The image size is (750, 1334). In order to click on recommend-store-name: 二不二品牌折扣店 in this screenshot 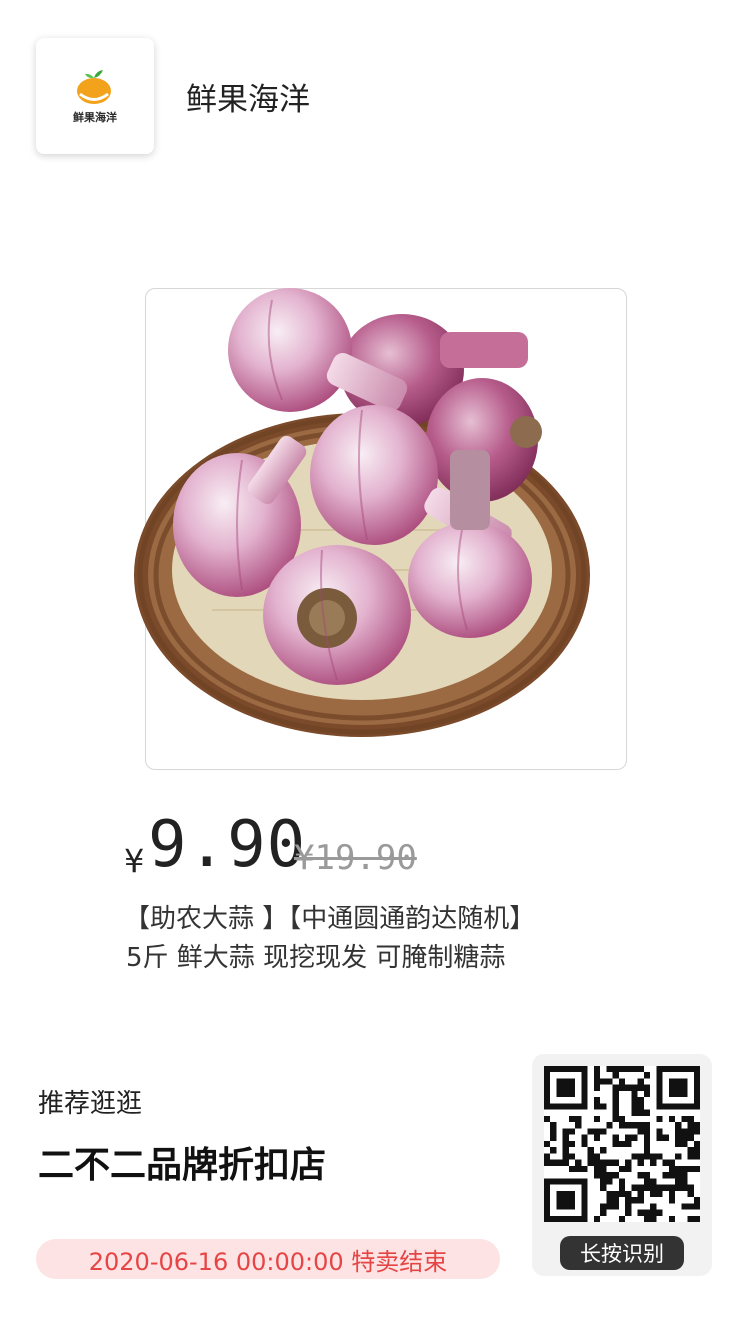, I will do `click(182, 1162)`.